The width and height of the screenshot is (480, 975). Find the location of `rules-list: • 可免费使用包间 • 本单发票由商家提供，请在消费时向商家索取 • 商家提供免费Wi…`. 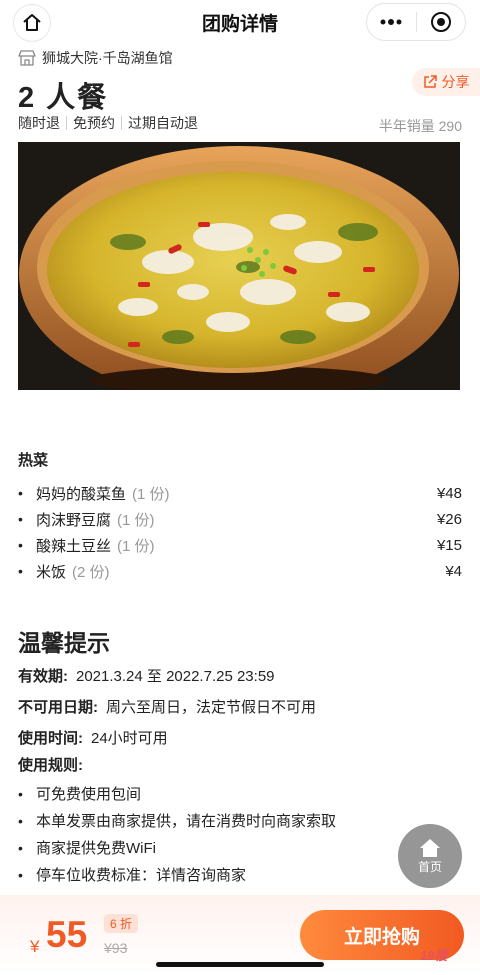

rules-list: • 可免费使用包间 • 本单发票由商家提供，请在消费时向商家索取 • 商家提供免费Wi… is located at coordinates (238, 834).